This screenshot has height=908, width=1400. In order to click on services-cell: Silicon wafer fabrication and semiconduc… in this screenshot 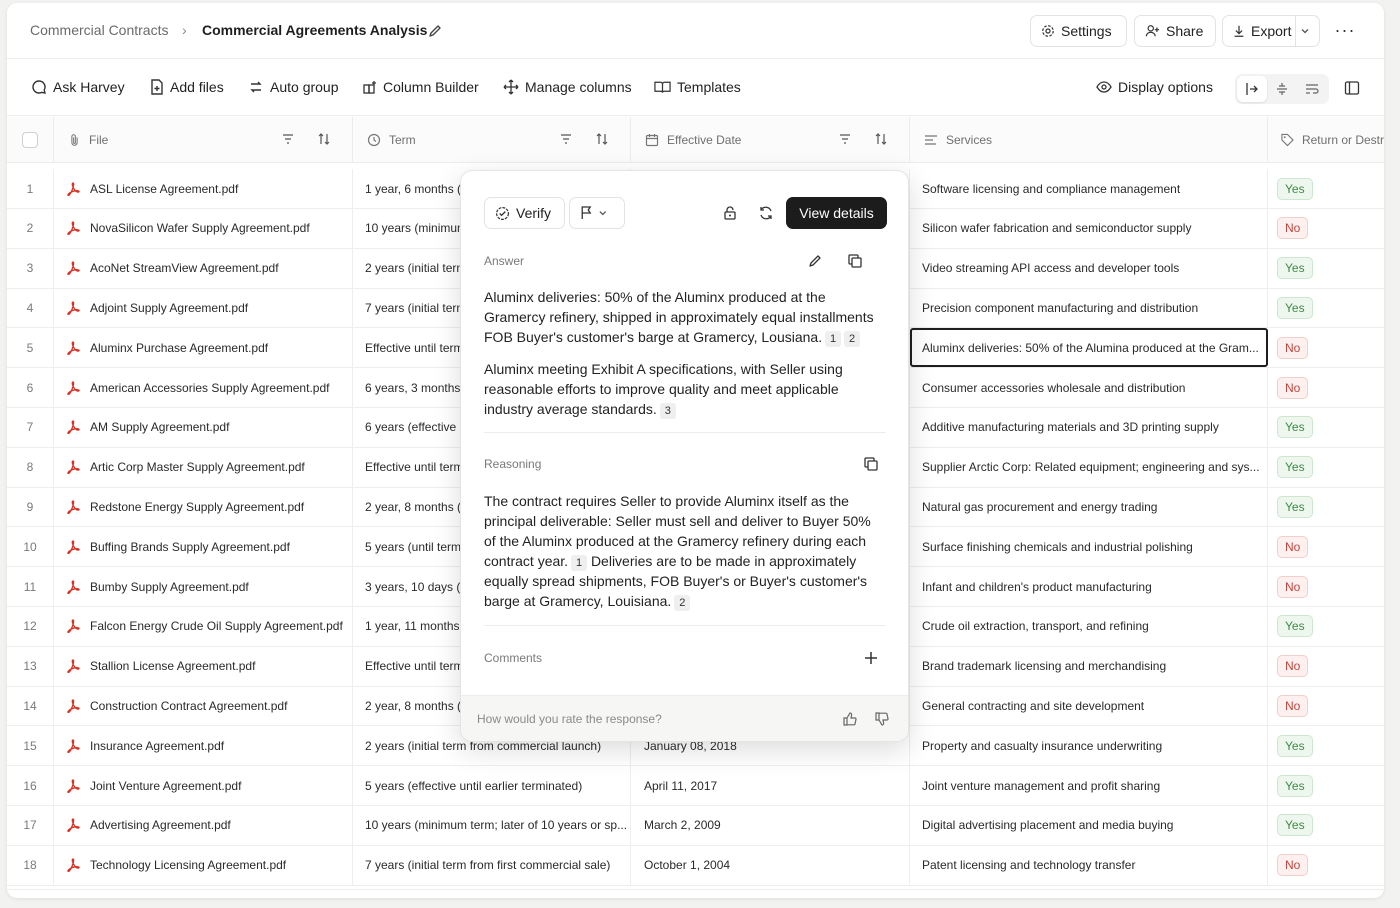, I will do `click(1089, 228)`.